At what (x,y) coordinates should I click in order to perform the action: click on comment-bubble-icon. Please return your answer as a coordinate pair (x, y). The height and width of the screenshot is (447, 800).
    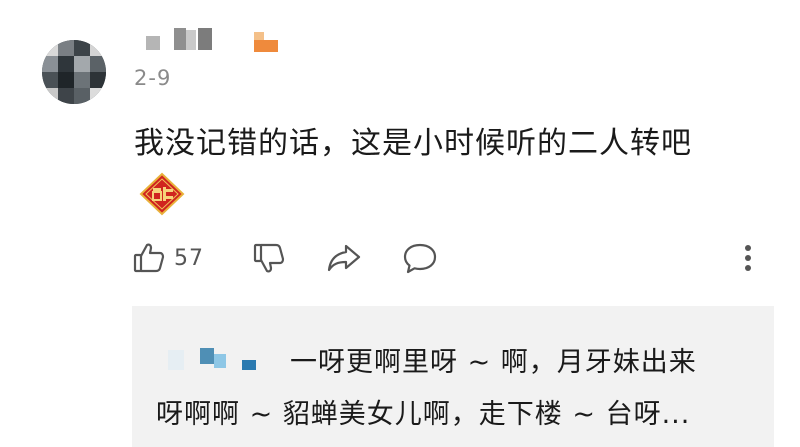
    Looking at the image, I should click on (420, 258).